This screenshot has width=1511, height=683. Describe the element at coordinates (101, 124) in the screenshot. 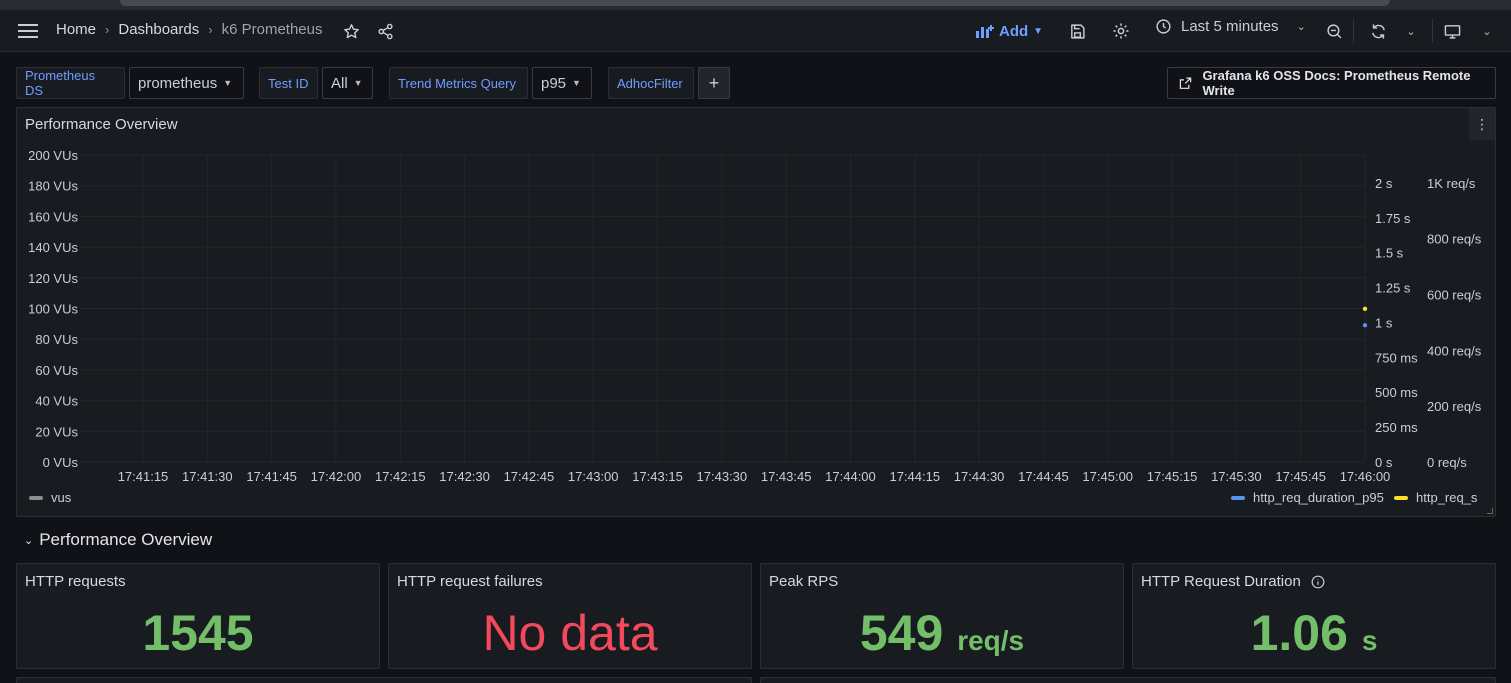

I see `panel-title: Performance Overview` at that location.